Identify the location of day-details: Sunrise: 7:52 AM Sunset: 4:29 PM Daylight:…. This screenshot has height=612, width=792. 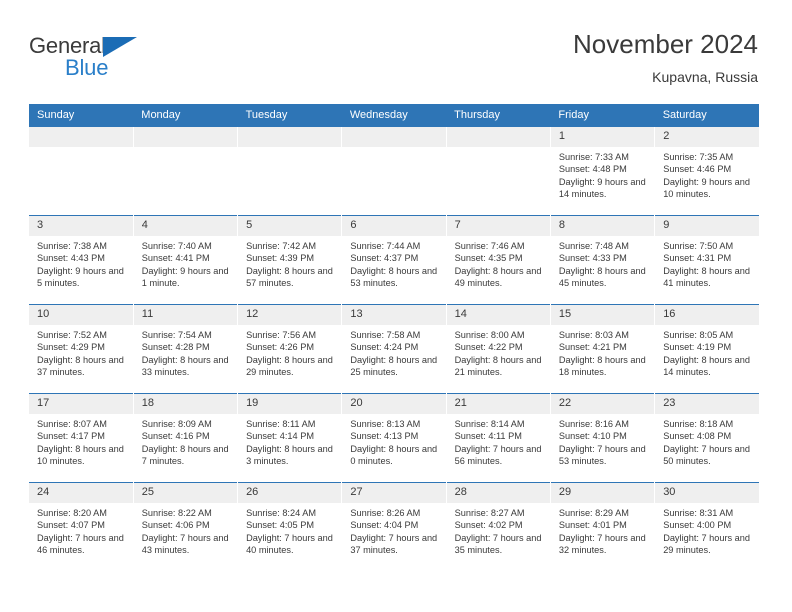
(81, 352).